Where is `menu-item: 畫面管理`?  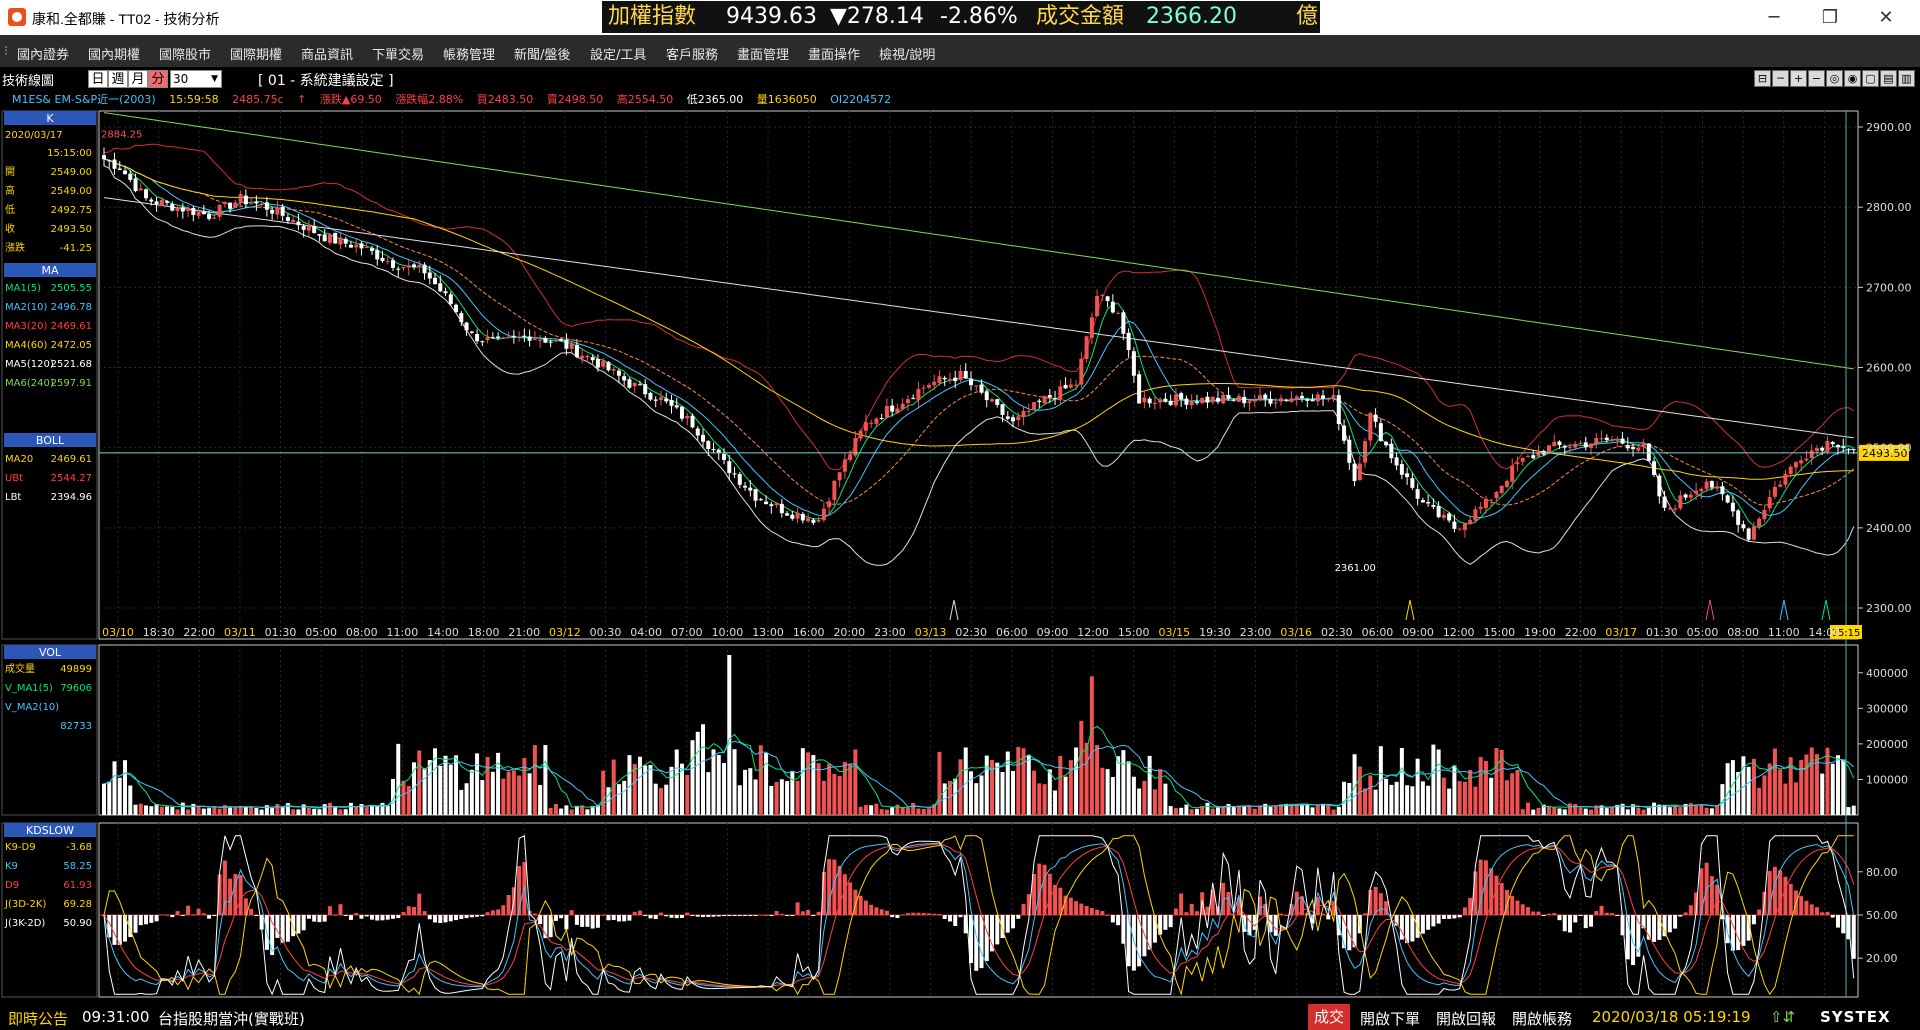
menu-item: 畫面管理 is located at coordinates (763, 53).